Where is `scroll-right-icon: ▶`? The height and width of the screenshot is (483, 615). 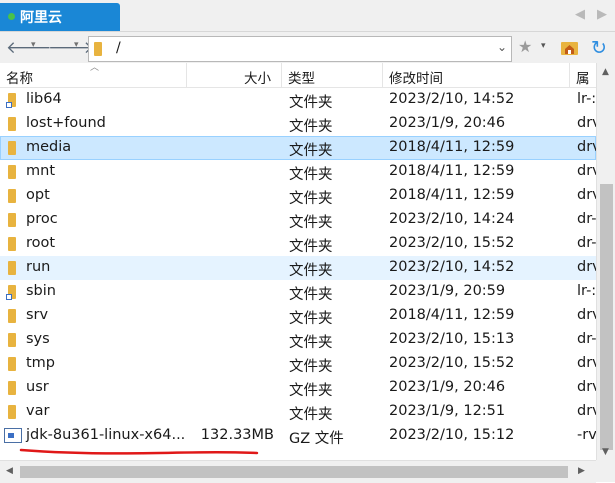 scroll-right-icon: ▶ is located at coordinates (581, 471).